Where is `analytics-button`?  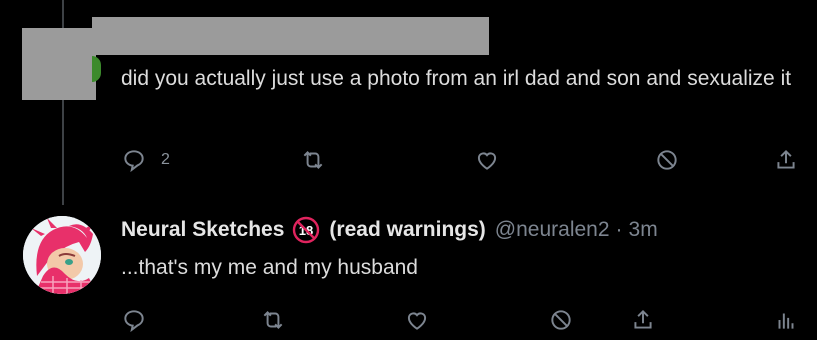 analytics-button is located at coordinates (786, 320).